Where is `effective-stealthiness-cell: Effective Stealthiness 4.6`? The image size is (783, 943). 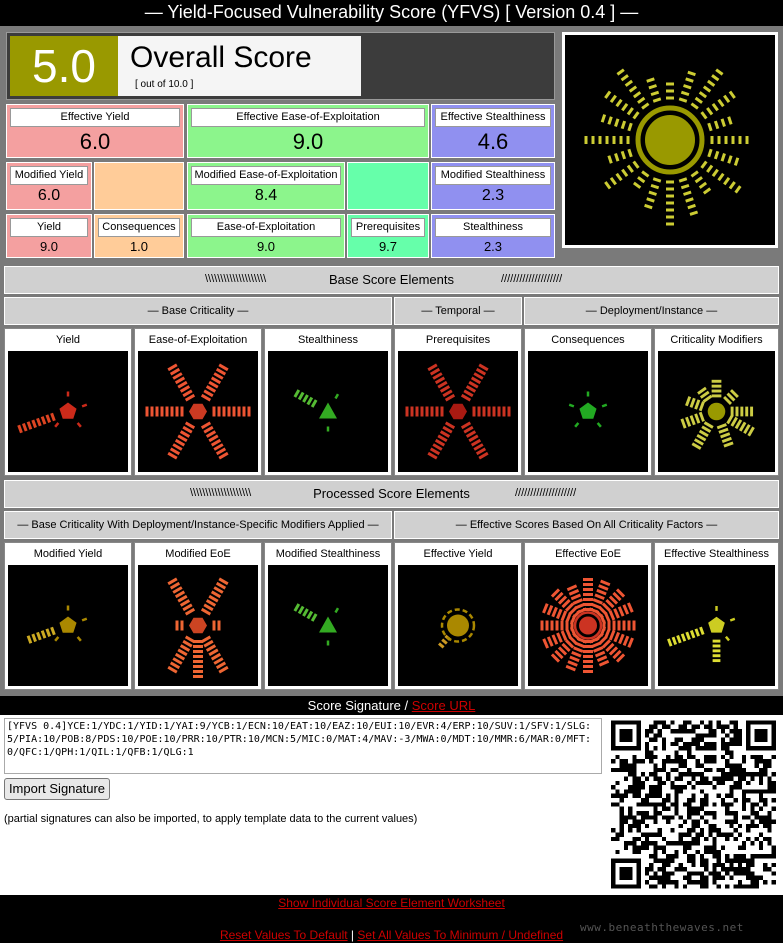
effective-stealthiness-cell: Effective Stealthiness 4.6 is located at coordinates (493, 131).